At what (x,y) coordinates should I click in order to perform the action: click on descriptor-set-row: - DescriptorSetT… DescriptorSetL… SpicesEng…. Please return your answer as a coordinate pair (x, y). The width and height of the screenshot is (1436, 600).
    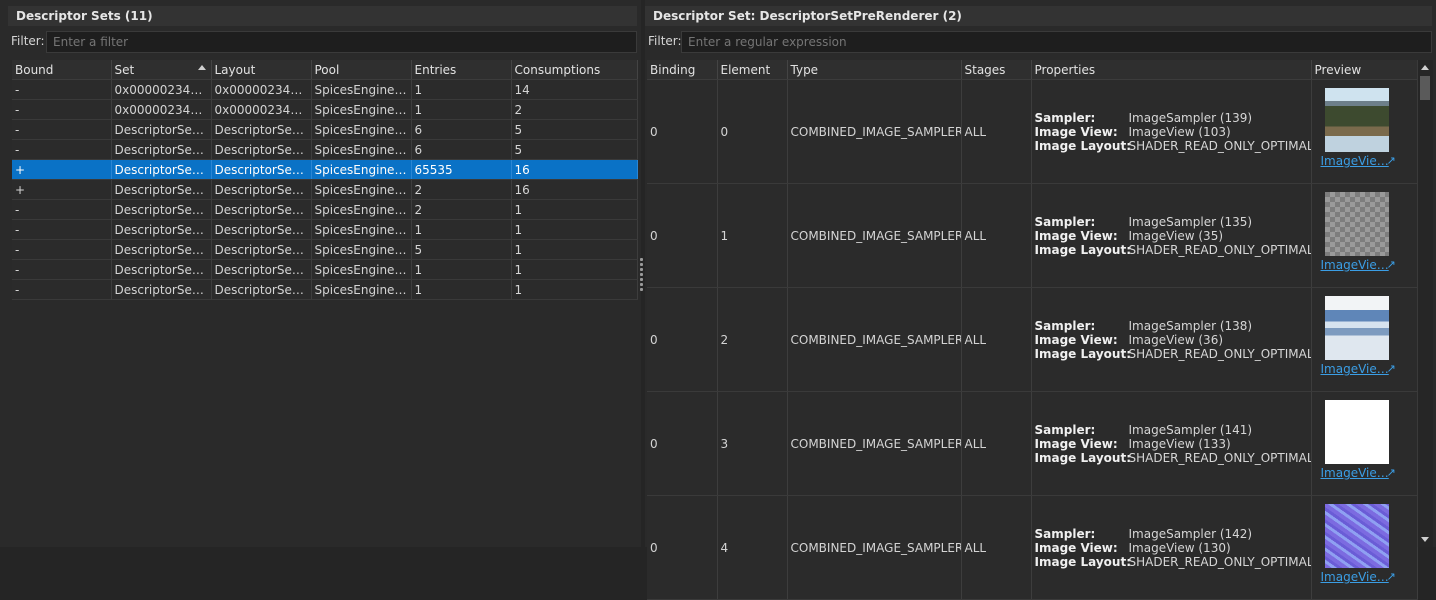
    Looking at the image, I should click on (325, 269).